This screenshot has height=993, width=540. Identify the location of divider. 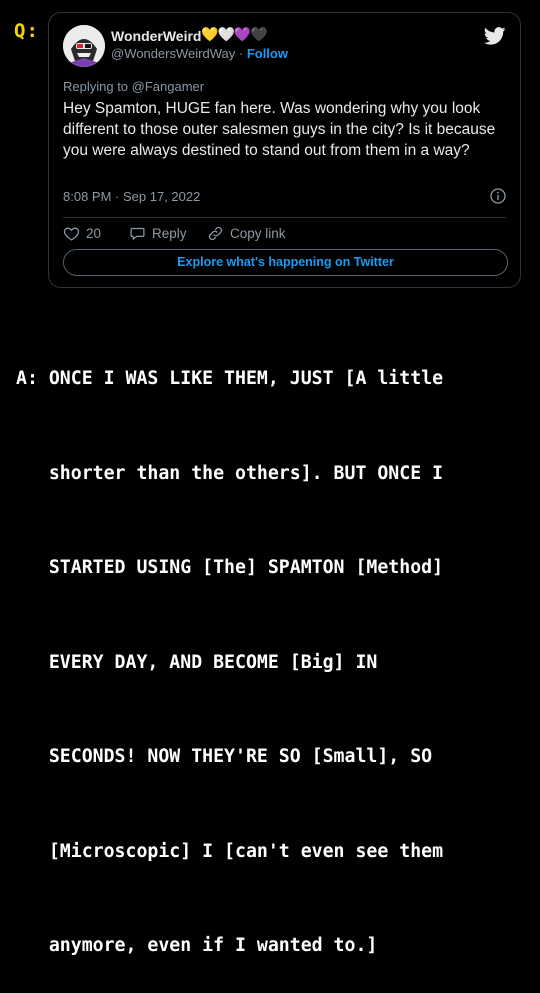
(284, 217).